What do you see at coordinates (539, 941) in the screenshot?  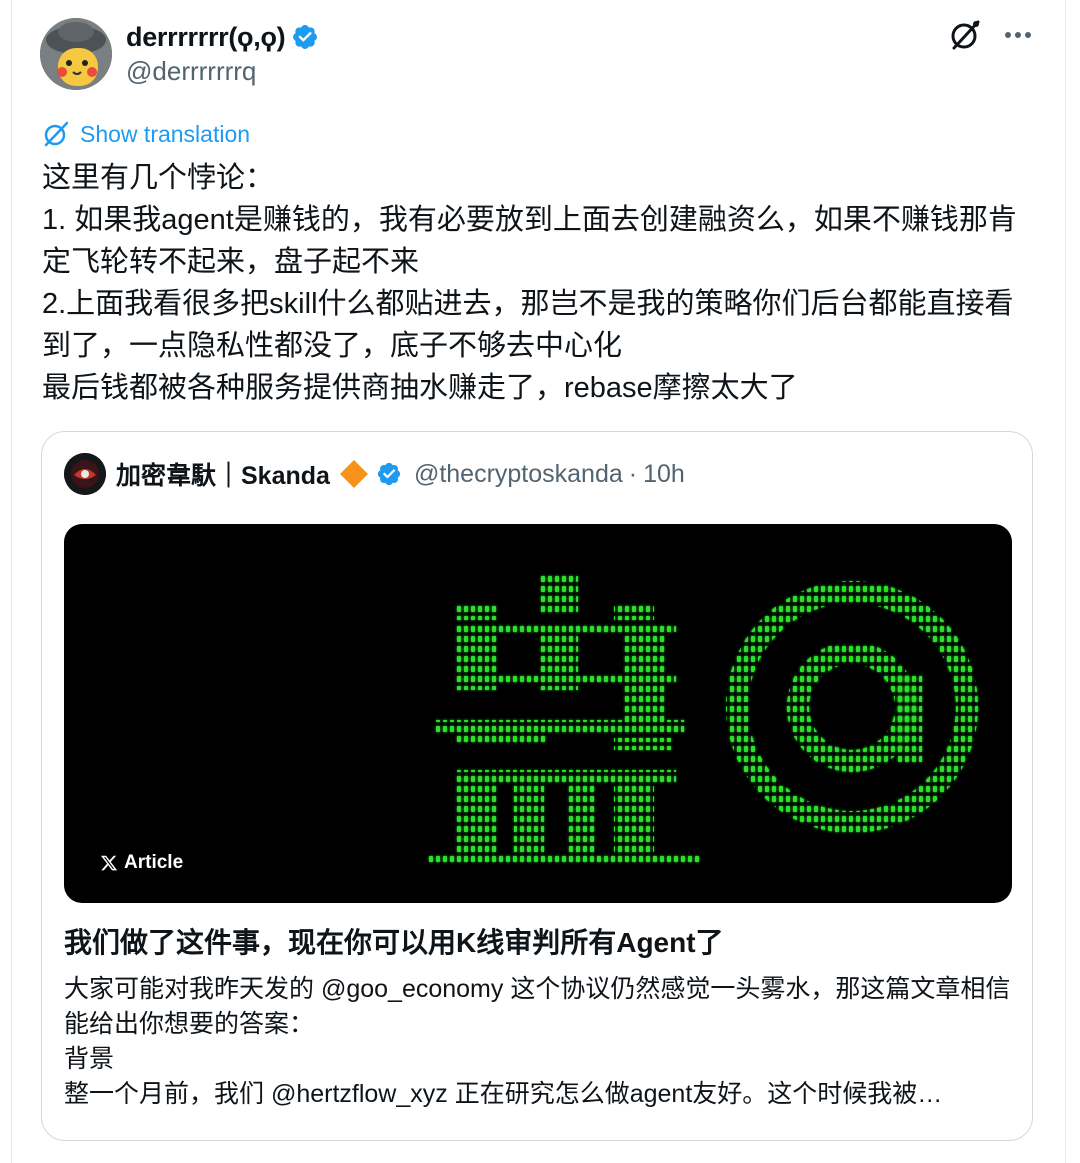 I see `article-title: 我们做了这件事，现在你可以用K线审判所有Agent了` at bounding box center [539, 941].